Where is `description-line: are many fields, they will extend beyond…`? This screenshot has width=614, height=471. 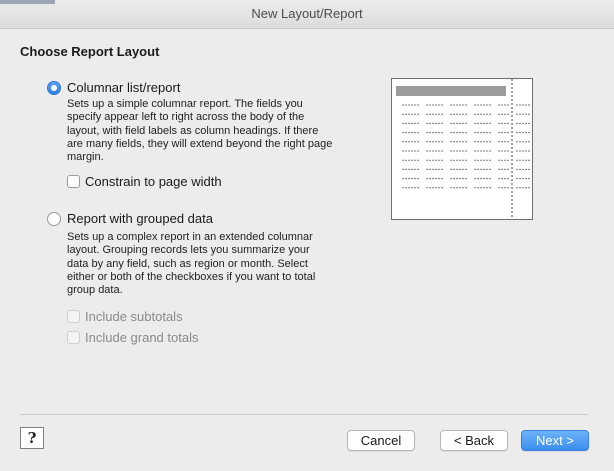 description-line: are many fields, they will extend beyond… is located at coordinates (200, 143).